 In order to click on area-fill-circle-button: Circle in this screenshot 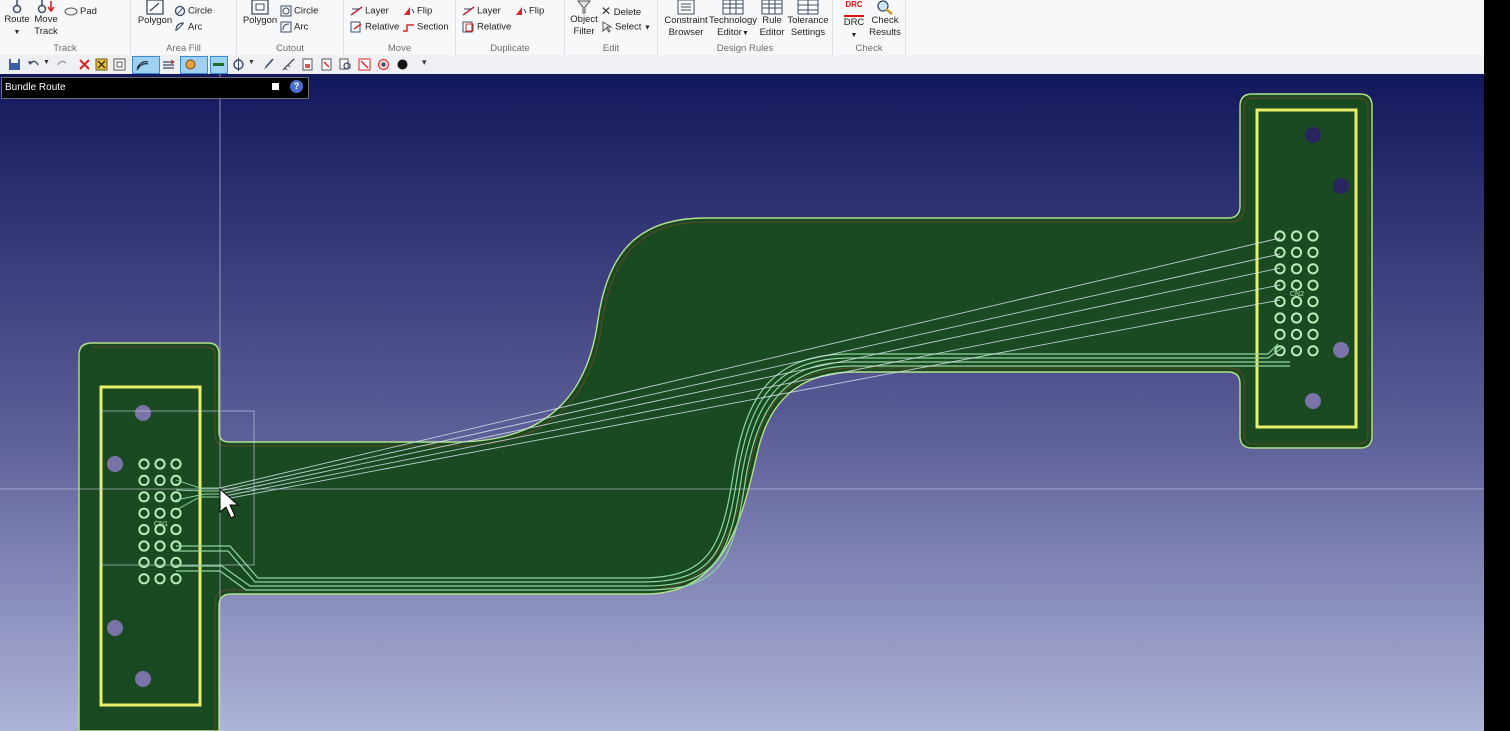, I will do `click(193, 11)`.